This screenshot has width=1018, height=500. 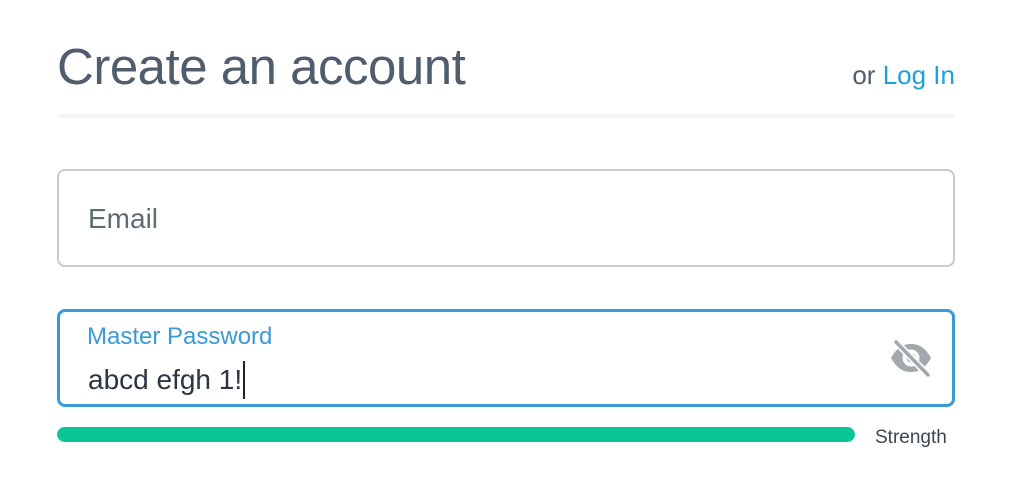 I want to click on password-strength-fill, so click(x=456, y=434).